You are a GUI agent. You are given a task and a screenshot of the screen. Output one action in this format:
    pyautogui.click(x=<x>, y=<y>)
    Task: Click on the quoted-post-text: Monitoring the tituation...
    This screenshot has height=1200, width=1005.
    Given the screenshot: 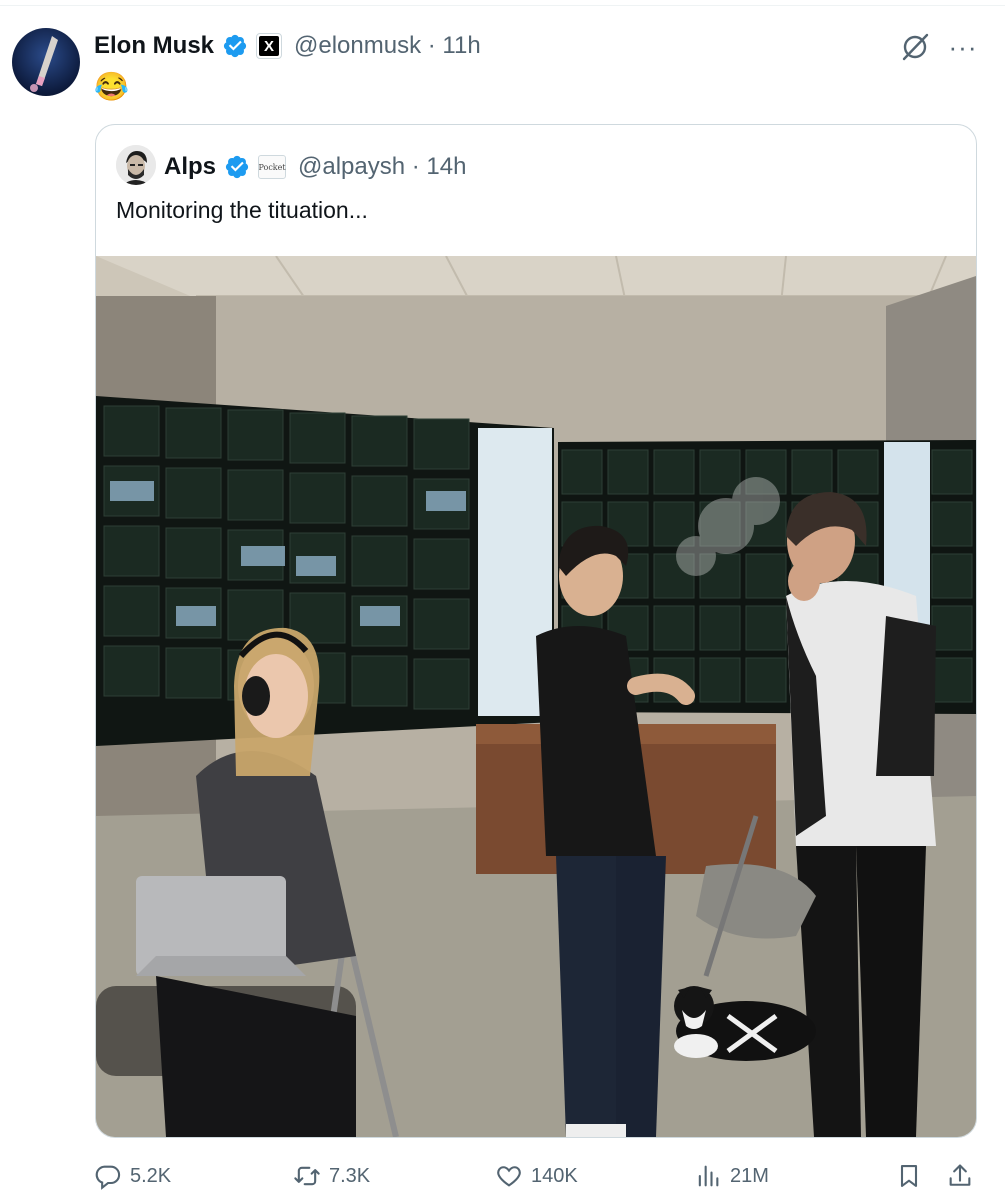 What is the action you would take?
    pyautogui.click(x=242, y=210)
    